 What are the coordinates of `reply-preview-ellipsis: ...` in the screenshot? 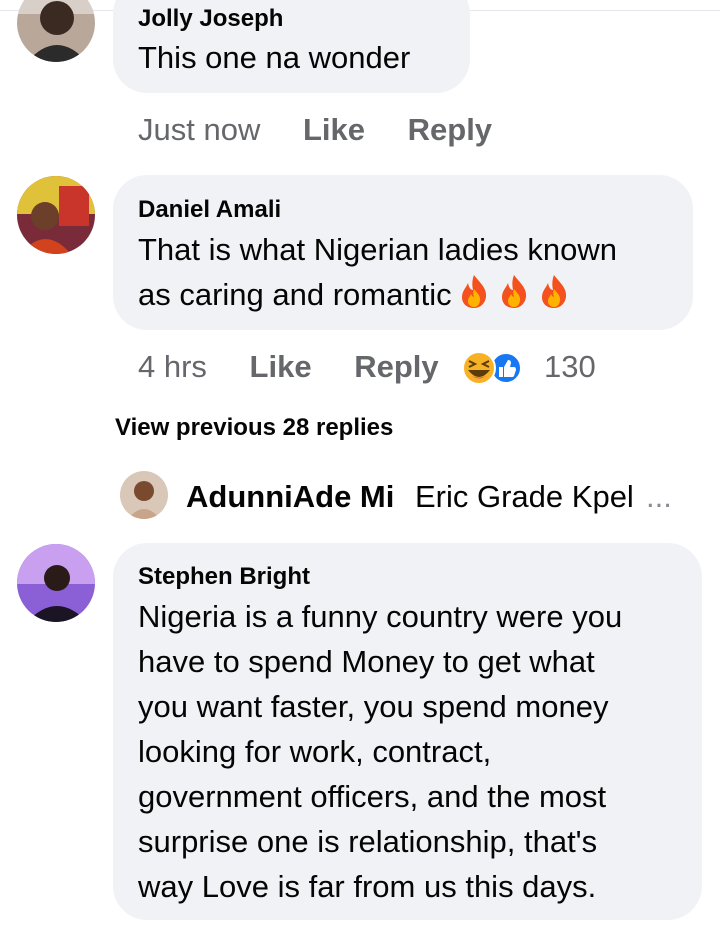 It's located at (659, 496).